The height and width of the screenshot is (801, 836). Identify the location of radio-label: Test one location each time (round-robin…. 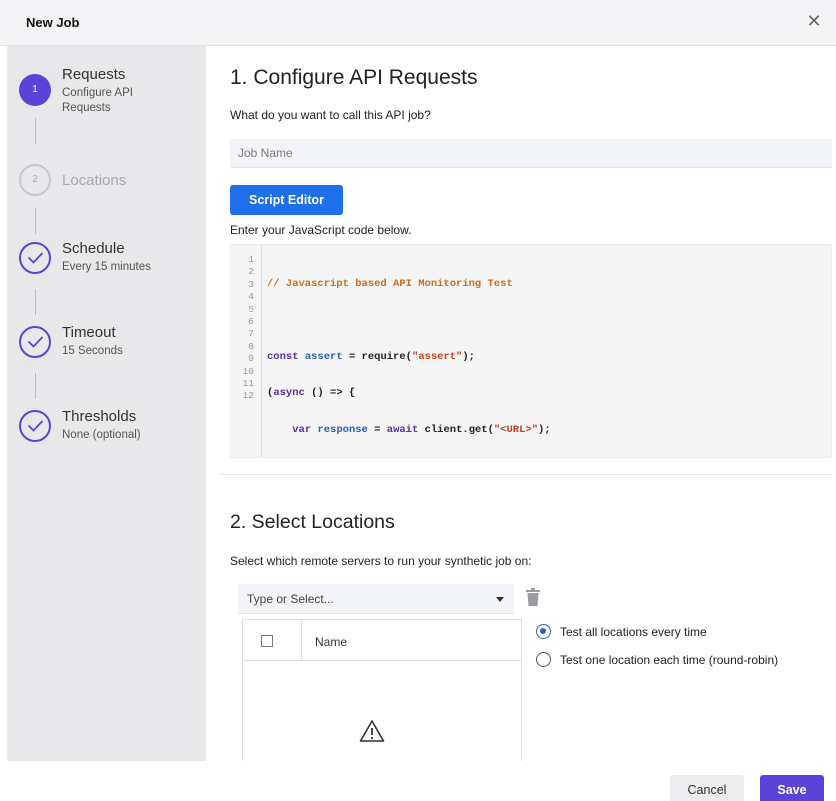
(669, 660).